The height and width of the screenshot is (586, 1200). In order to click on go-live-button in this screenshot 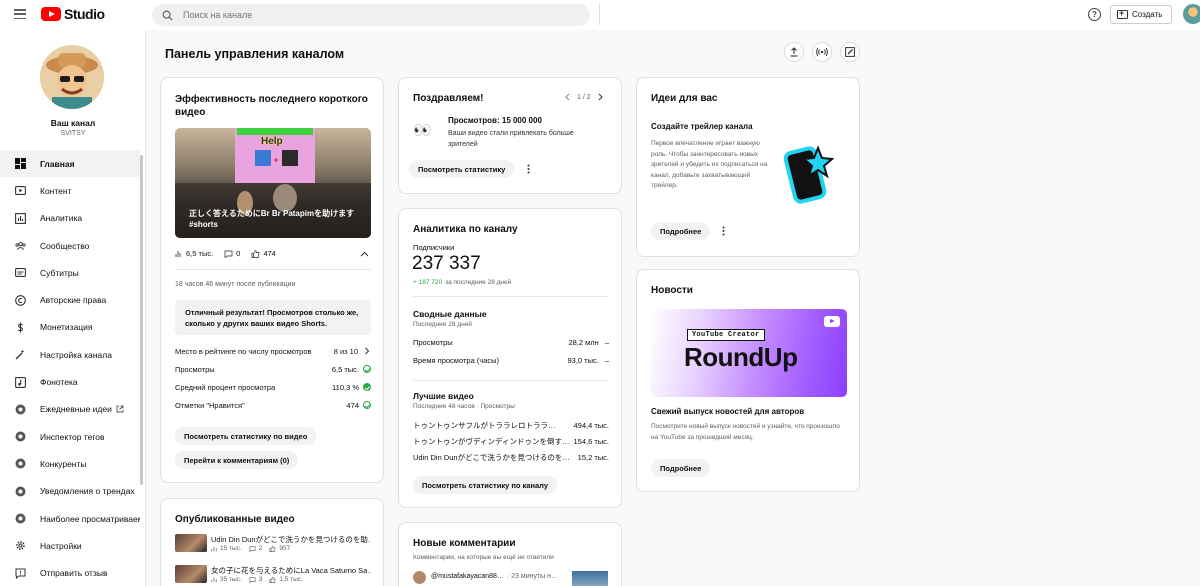, I will do `click(822, 52)`.